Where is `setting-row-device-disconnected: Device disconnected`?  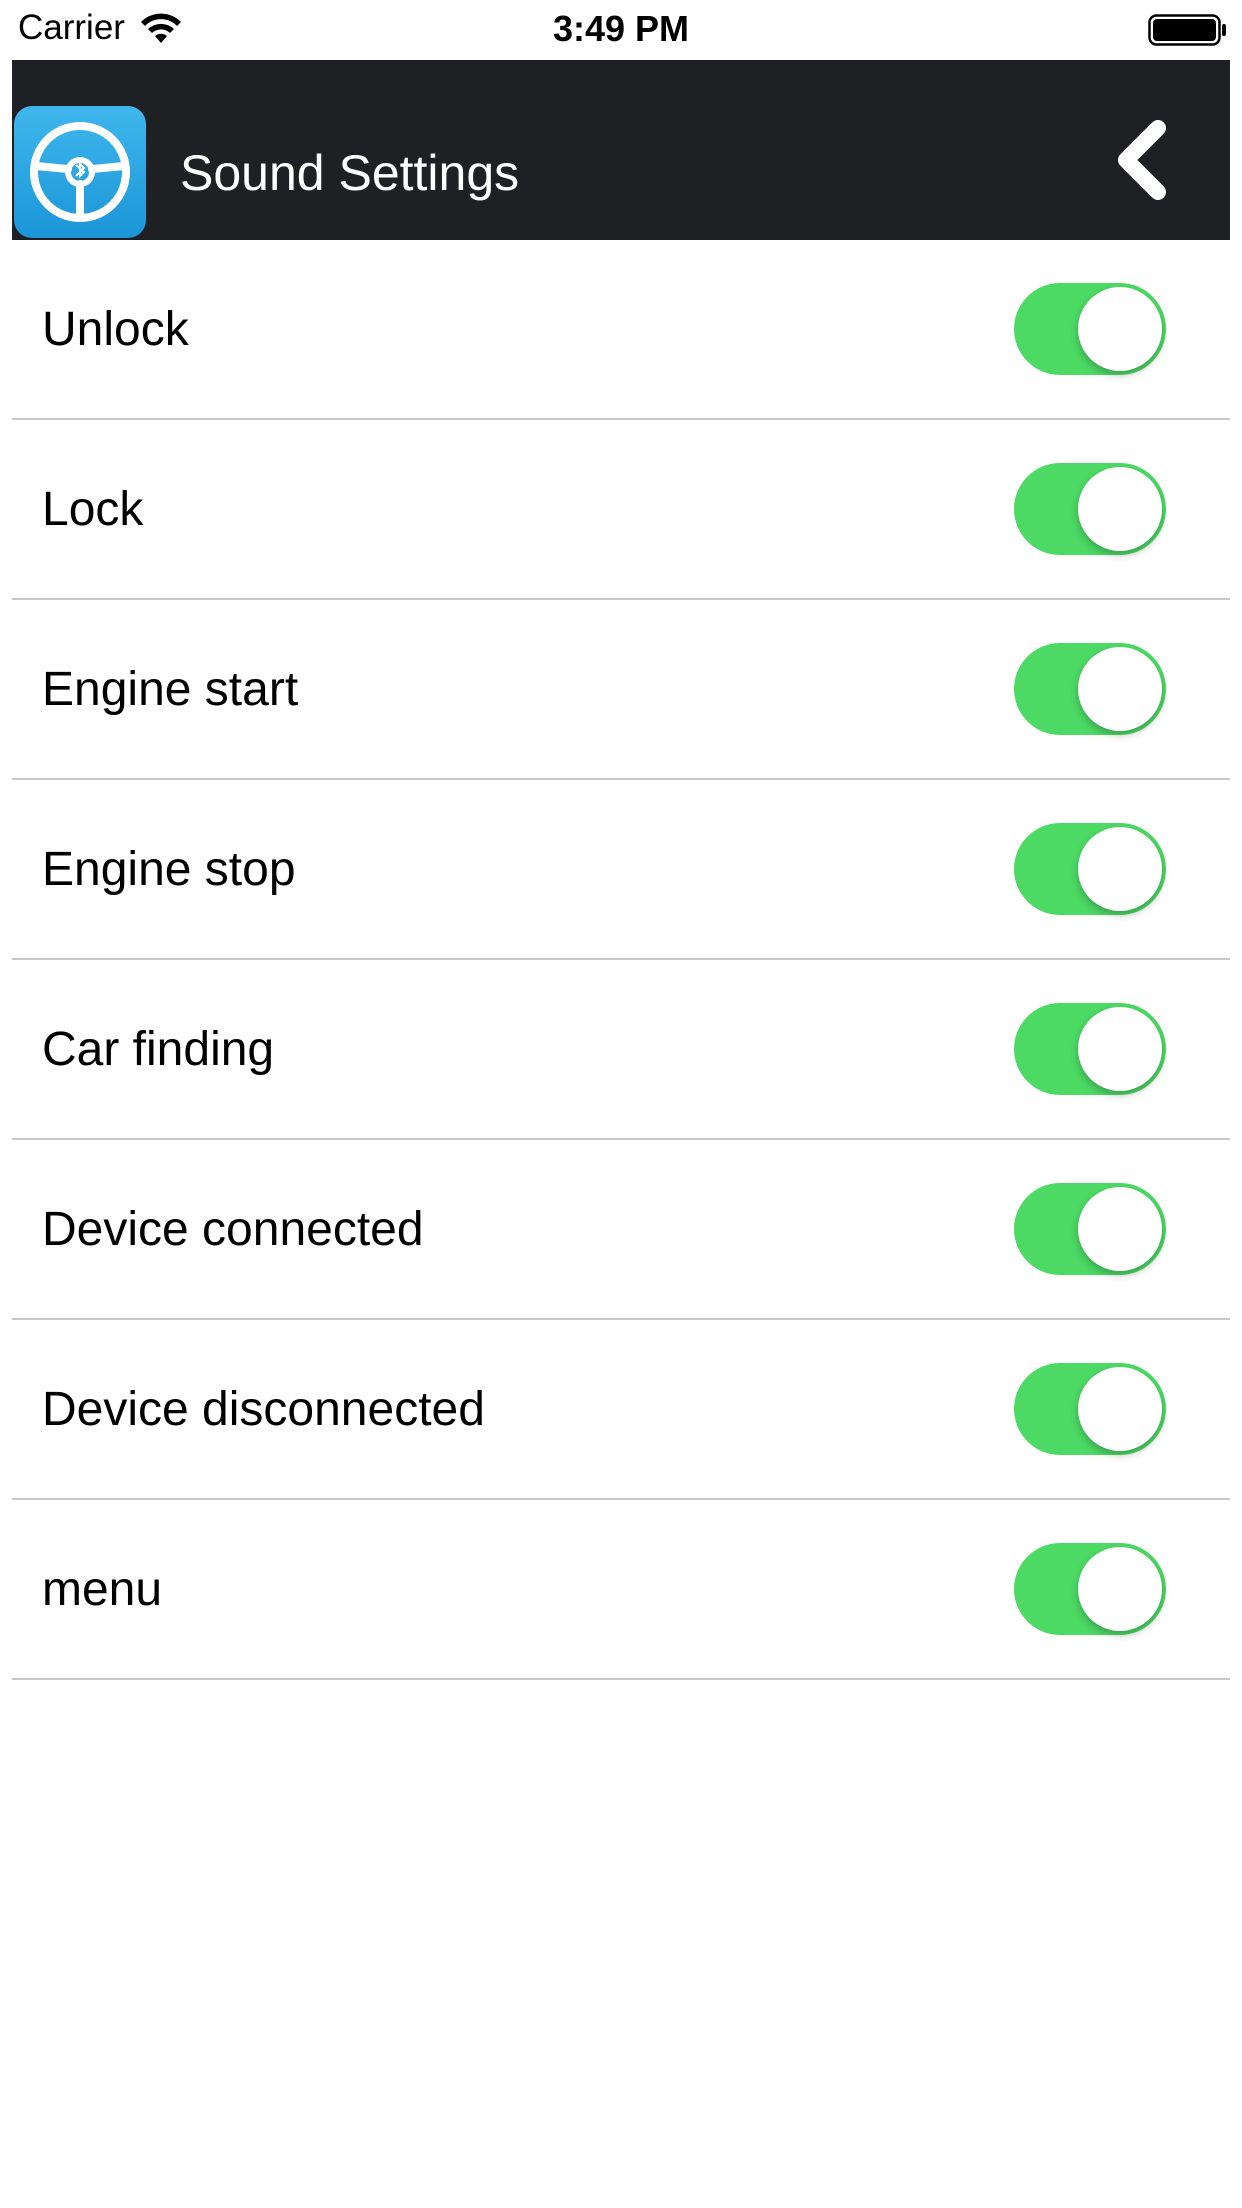
setting-row-device-disconnected: Device disconnected is located at coordinates (621, 1410).